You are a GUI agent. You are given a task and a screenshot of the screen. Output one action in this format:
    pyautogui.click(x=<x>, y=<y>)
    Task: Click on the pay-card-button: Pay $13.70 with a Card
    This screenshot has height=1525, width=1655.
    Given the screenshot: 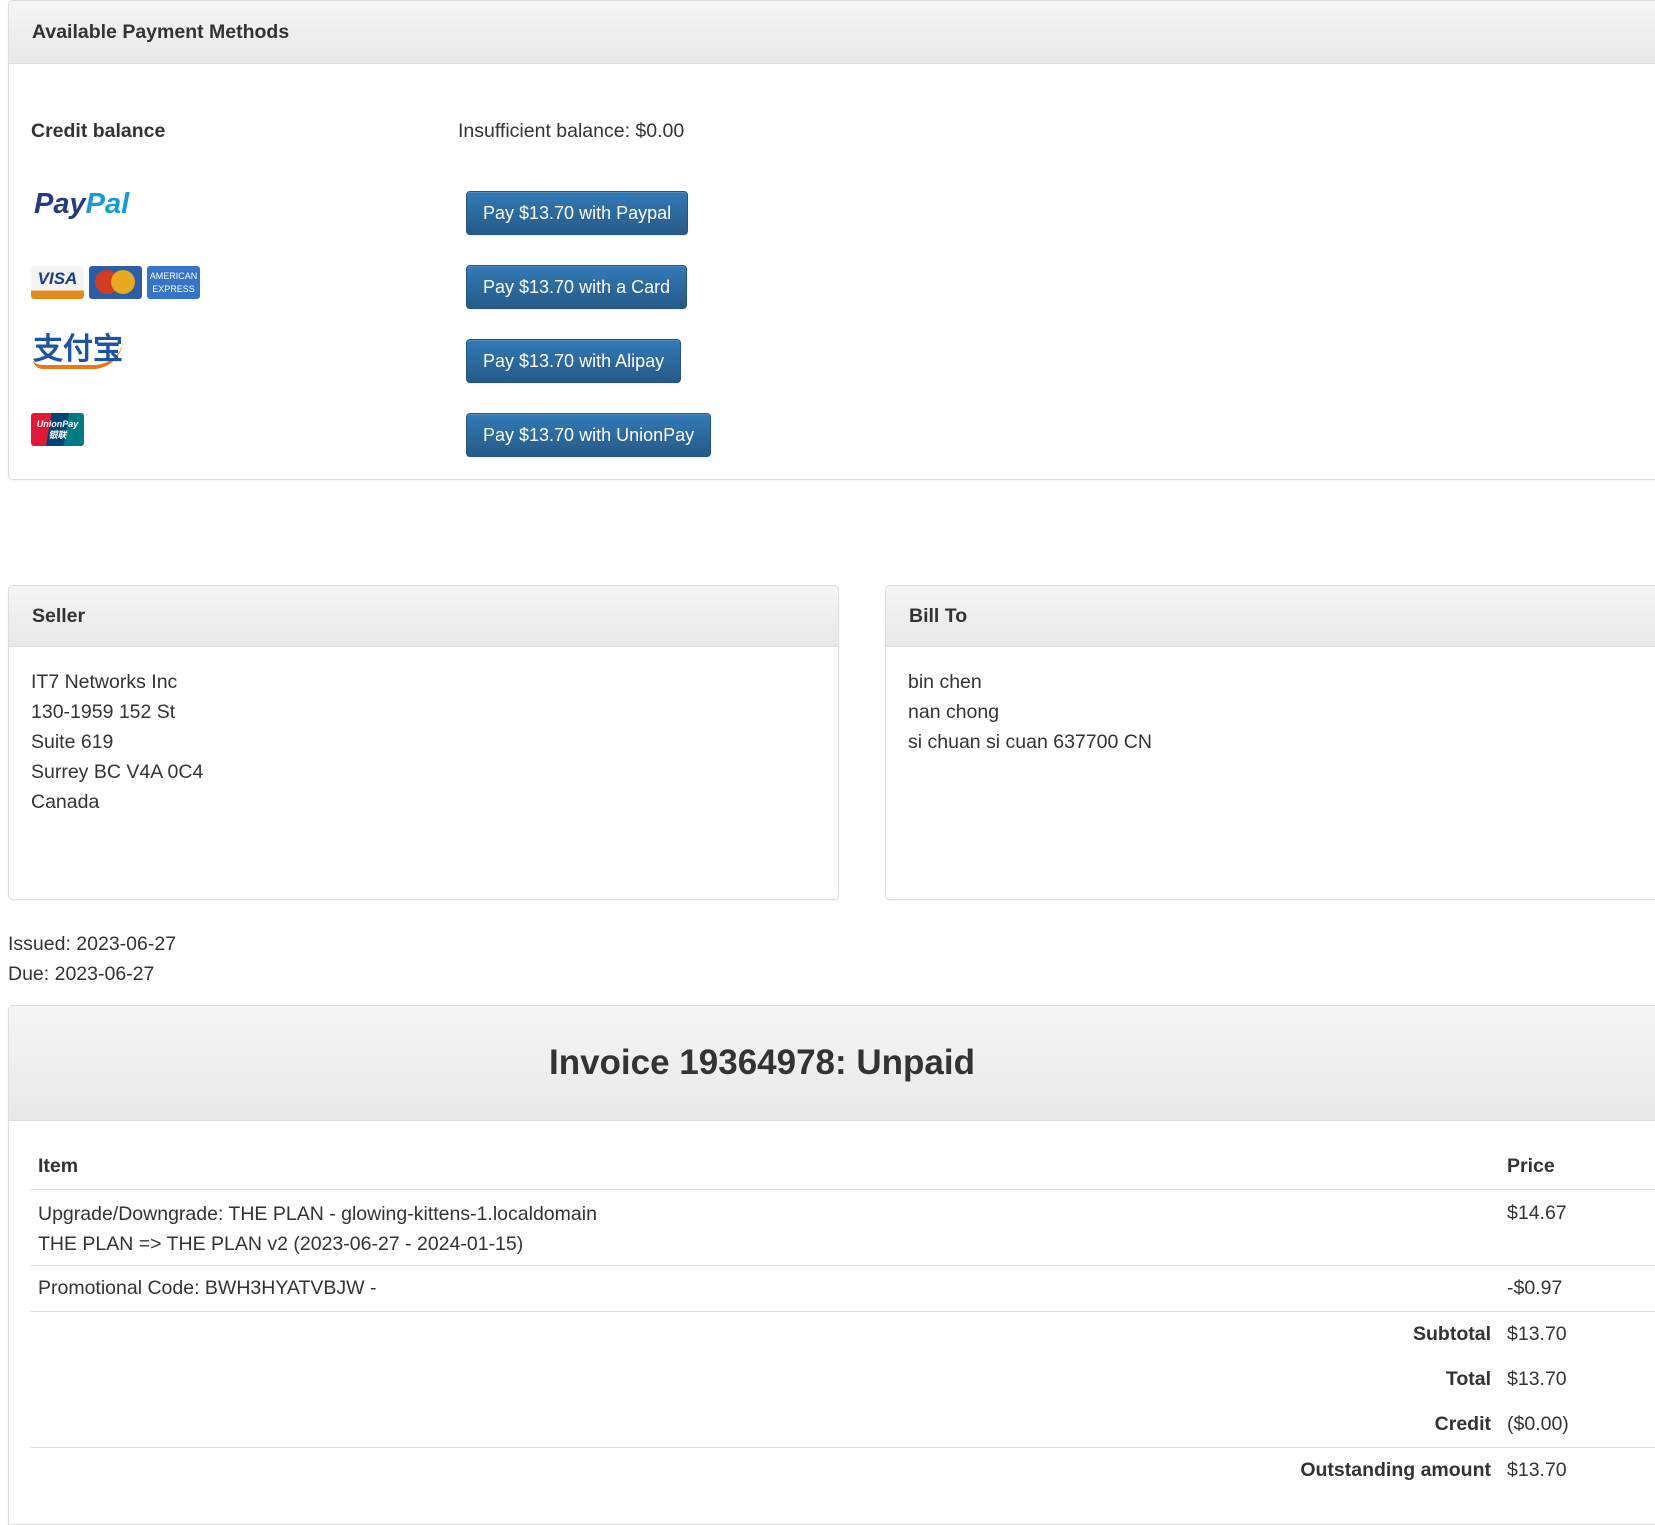 What is the action you would take?
    pyautogui.click(x=577, y=287)
    